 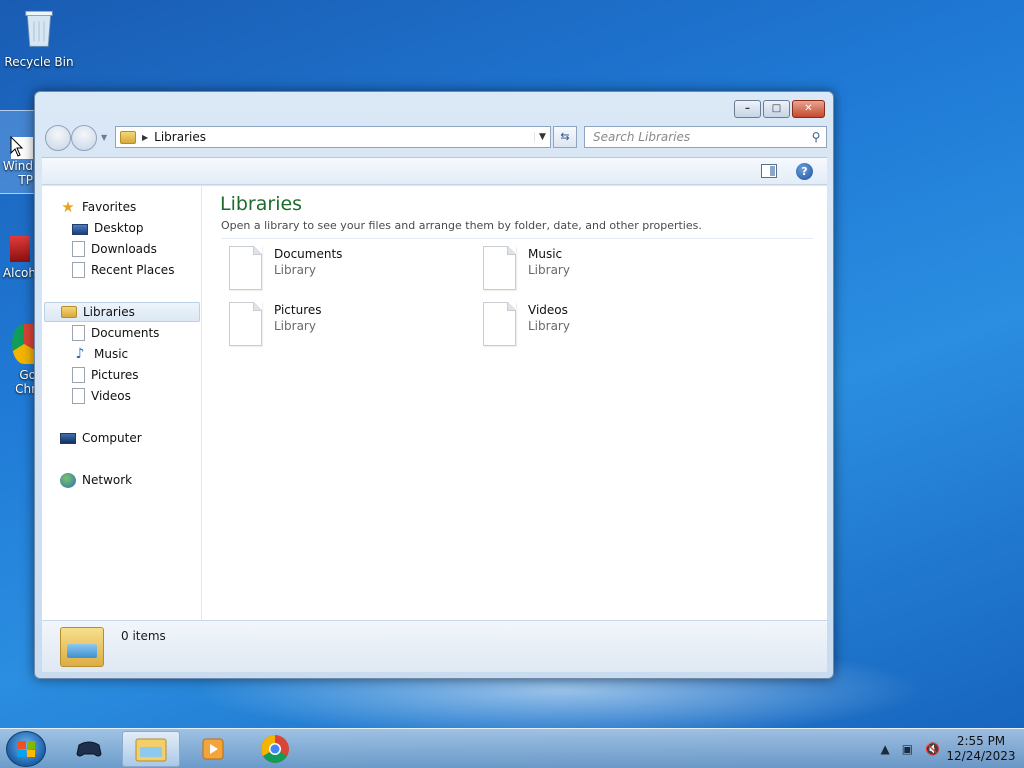 What do you see at coordinates (125, 333) in the screenshot?
I see `nav-label: Documents` at bounding box center [125, 333].